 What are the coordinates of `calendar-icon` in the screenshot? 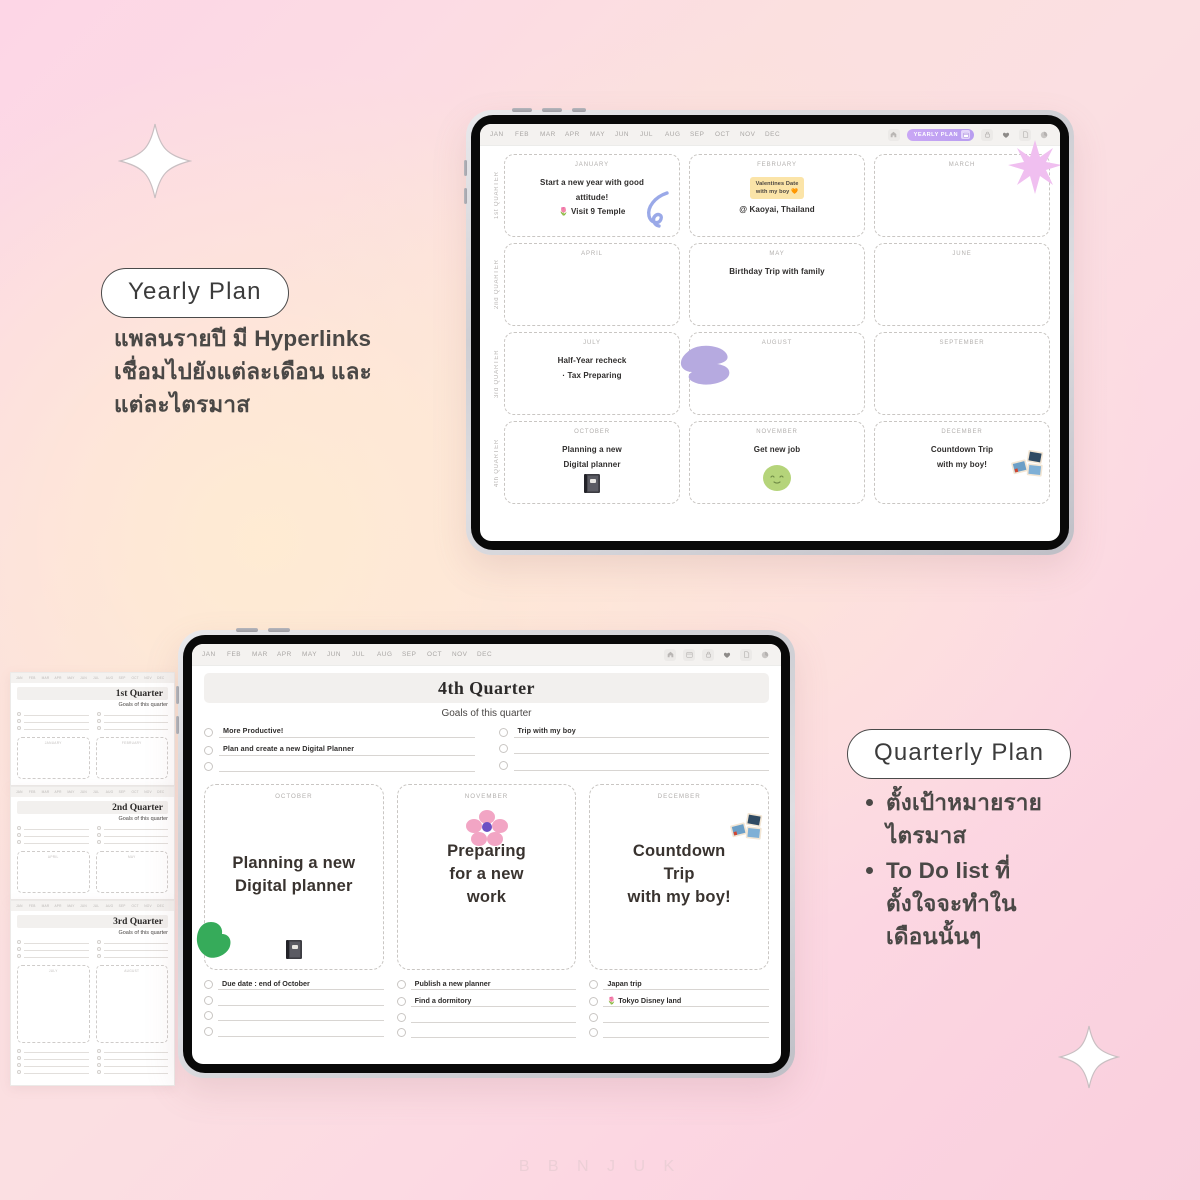 It's located at (689, 654).